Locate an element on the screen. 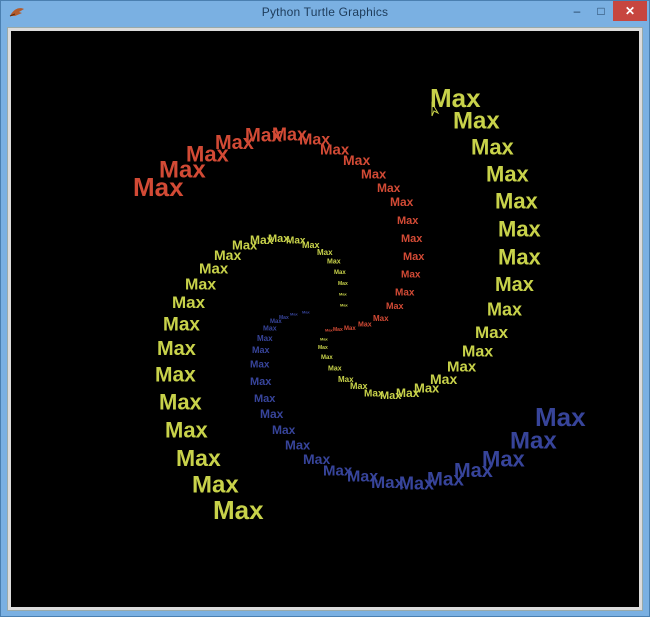 The width and height of the screenshot is (650, 617). title-bar: Python Turtle Graphics – □ ✕ is located at coordinates (325, 13).